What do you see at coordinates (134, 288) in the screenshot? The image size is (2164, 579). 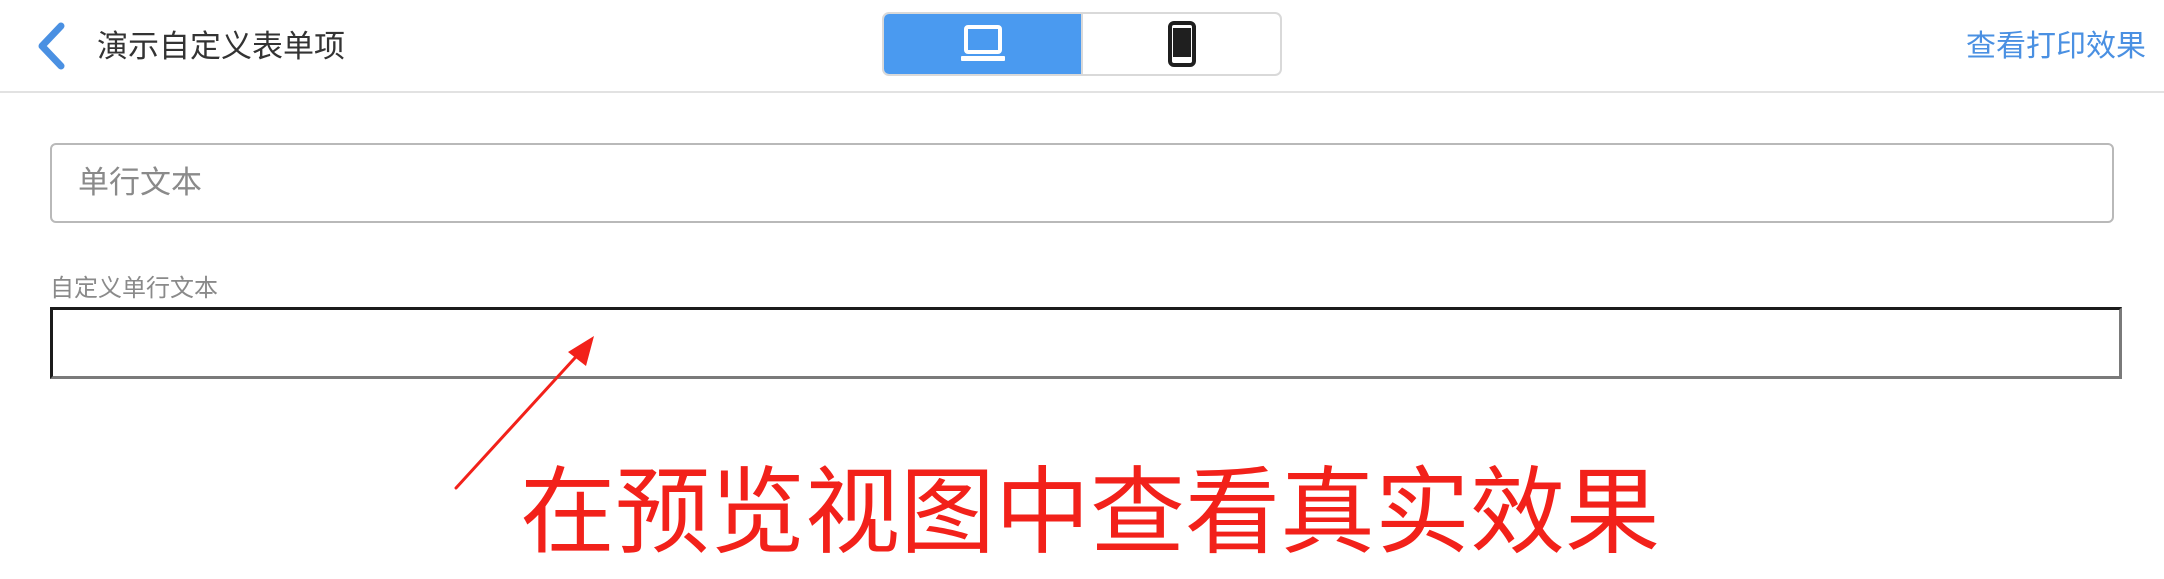 I see `custom-field-label: 自定义单行文本` at bounding box center [134, 288].